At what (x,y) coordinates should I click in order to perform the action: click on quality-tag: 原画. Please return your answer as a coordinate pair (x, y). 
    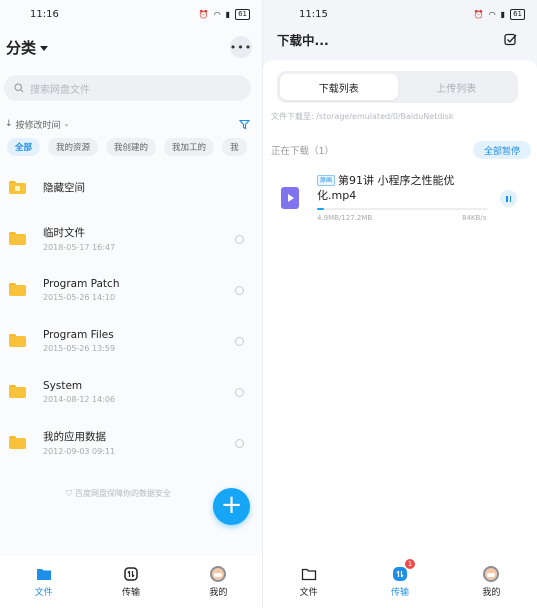
    Looking at the image, I should click on (326, 180).